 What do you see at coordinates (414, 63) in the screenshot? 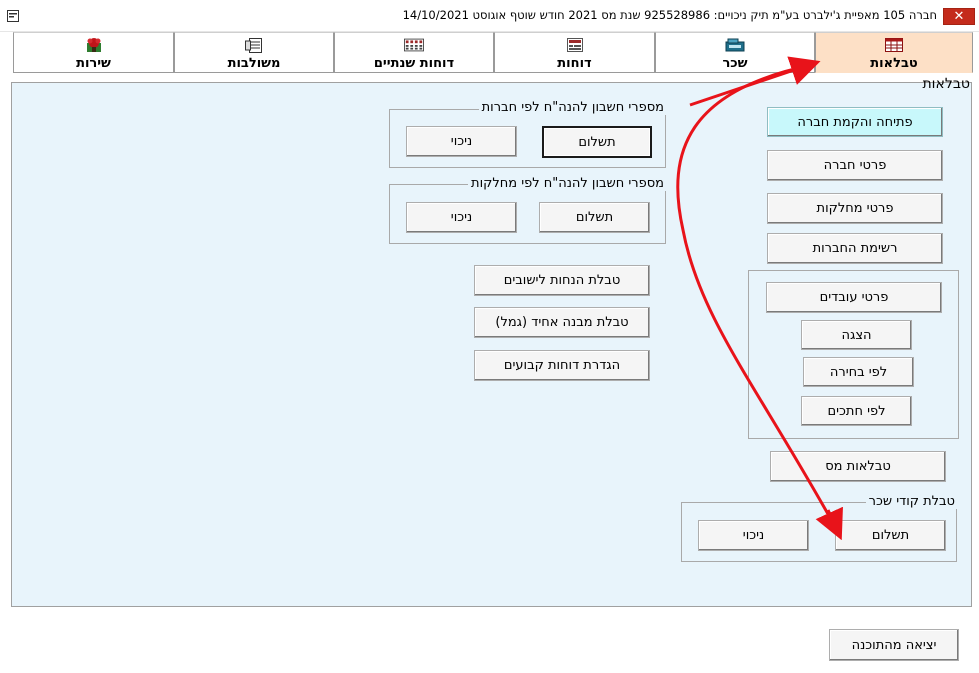
I see `tab-label: דוחות שנתיים` at bounding box center [414, 63].